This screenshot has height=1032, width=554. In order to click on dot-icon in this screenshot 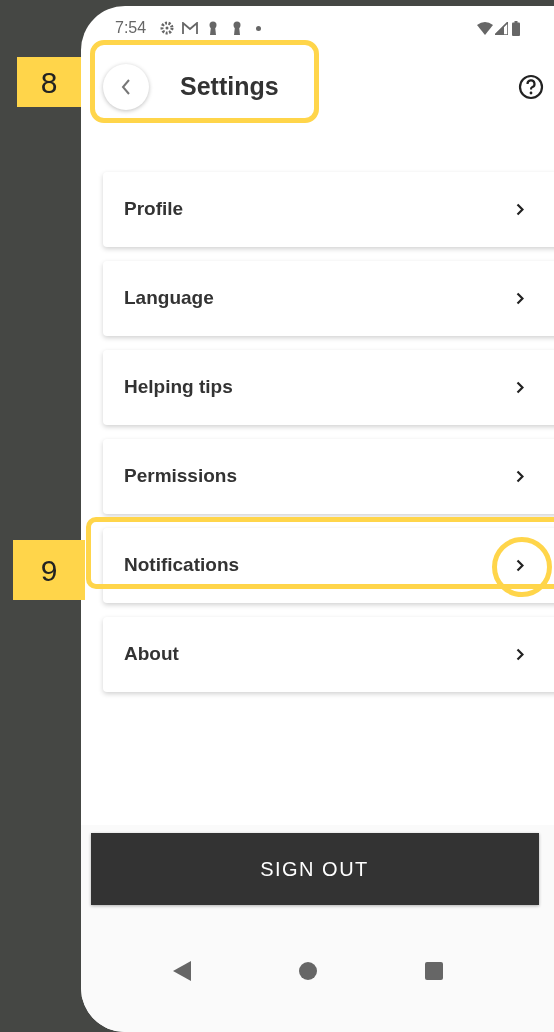, I will do `click(259, 28)`.